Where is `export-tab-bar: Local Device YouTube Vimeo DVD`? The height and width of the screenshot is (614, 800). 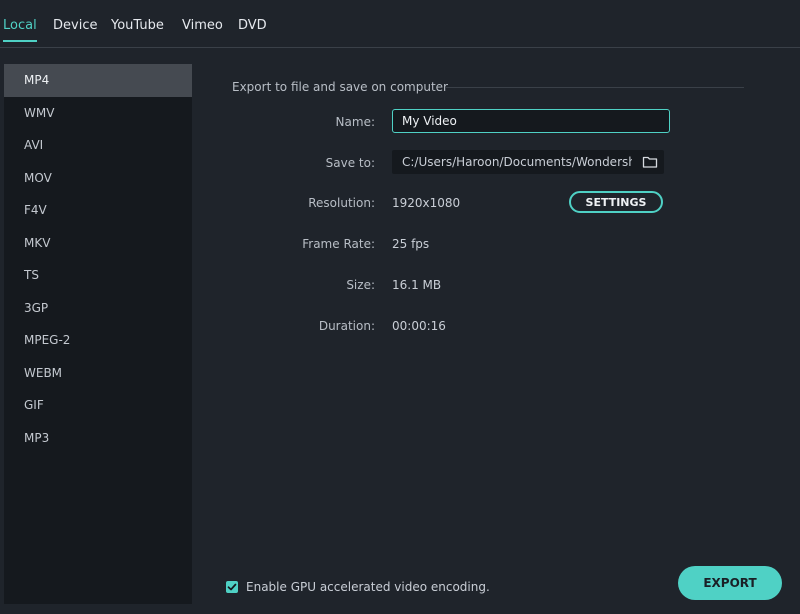
export-tab-bar: Local Device YouTube Vimeo DVD is located at coordinates (400, 24).